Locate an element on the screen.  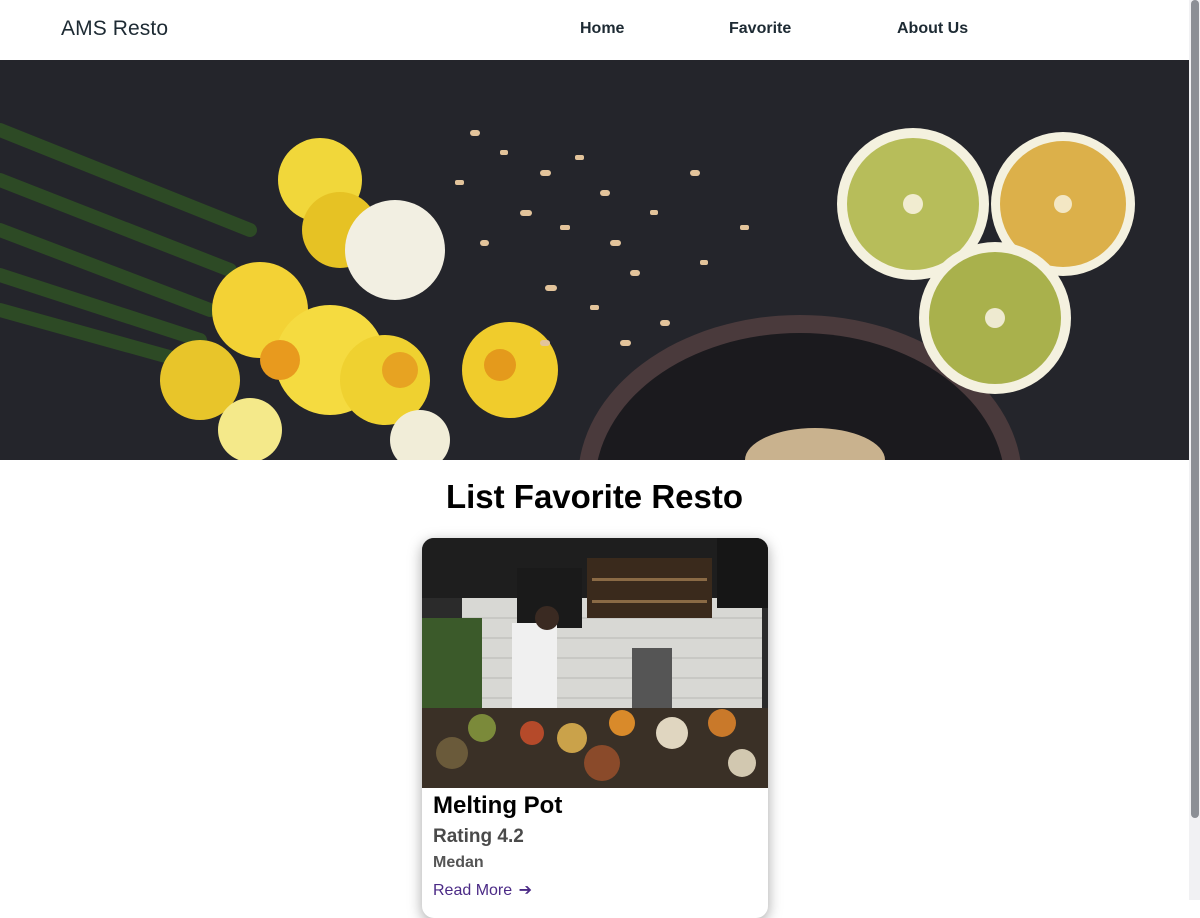
restaurant-photo is located at coordinates (595, 663).